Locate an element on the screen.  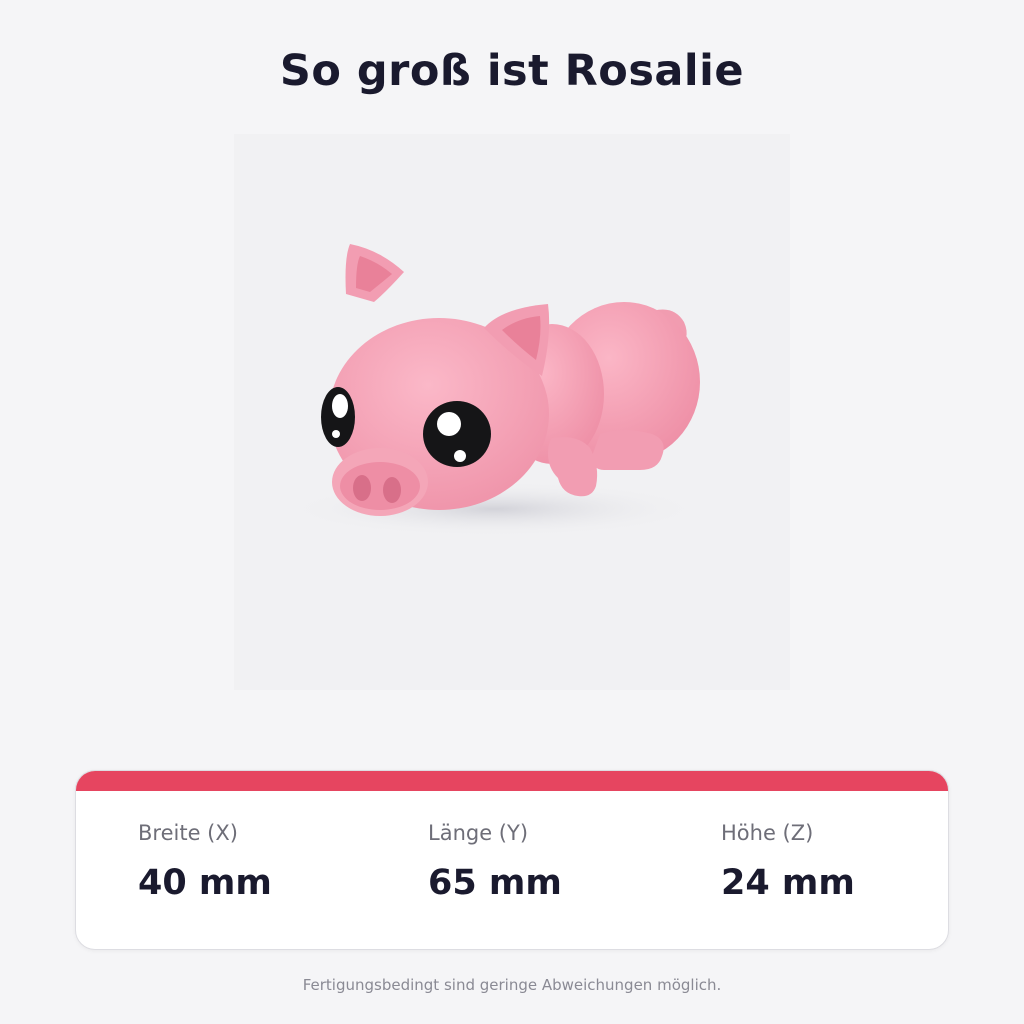
dimension-value: 65 mm is located at coordinates (495, 883).